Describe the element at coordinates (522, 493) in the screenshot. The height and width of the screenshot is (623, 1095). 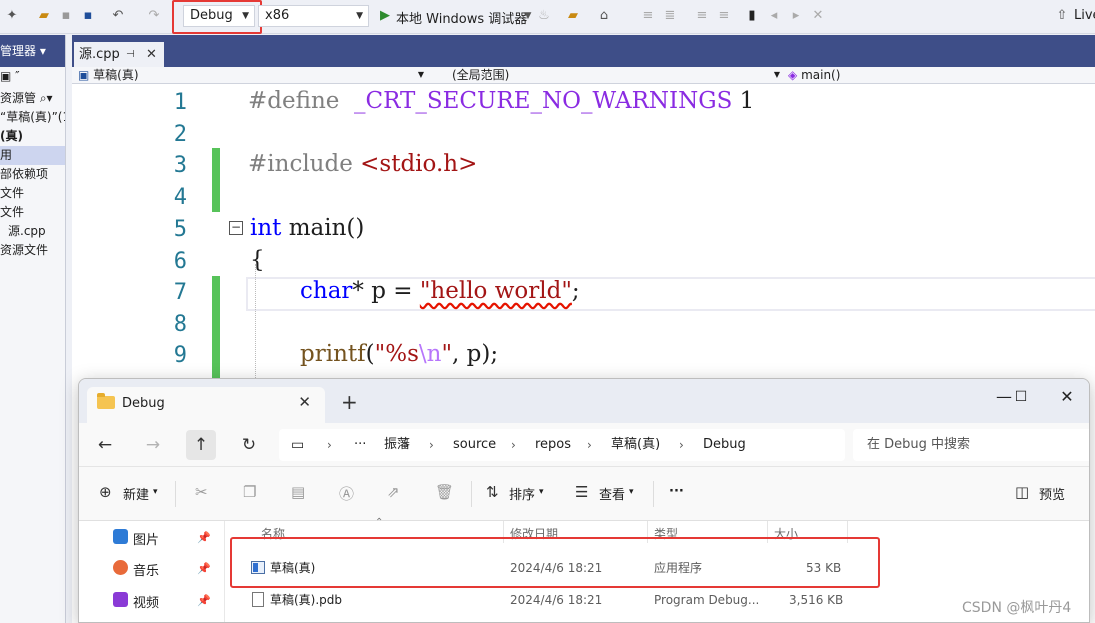
I see `sort-button: 排序` at that location.